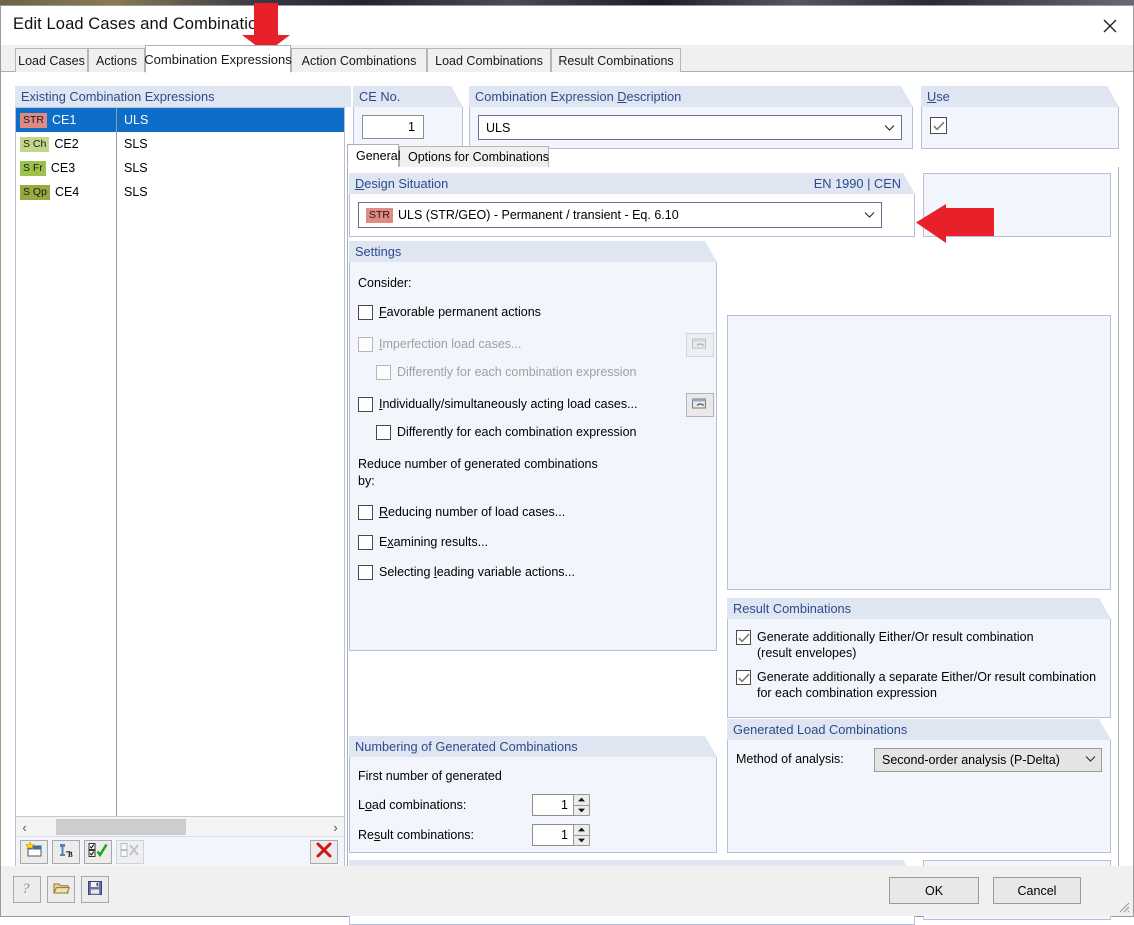 This screenshot has height=925, width=1134. Describe the element at coordinates (857, 183) in the screenshot. I see `design-standard-label: EN 1990 | CEN` at that location.